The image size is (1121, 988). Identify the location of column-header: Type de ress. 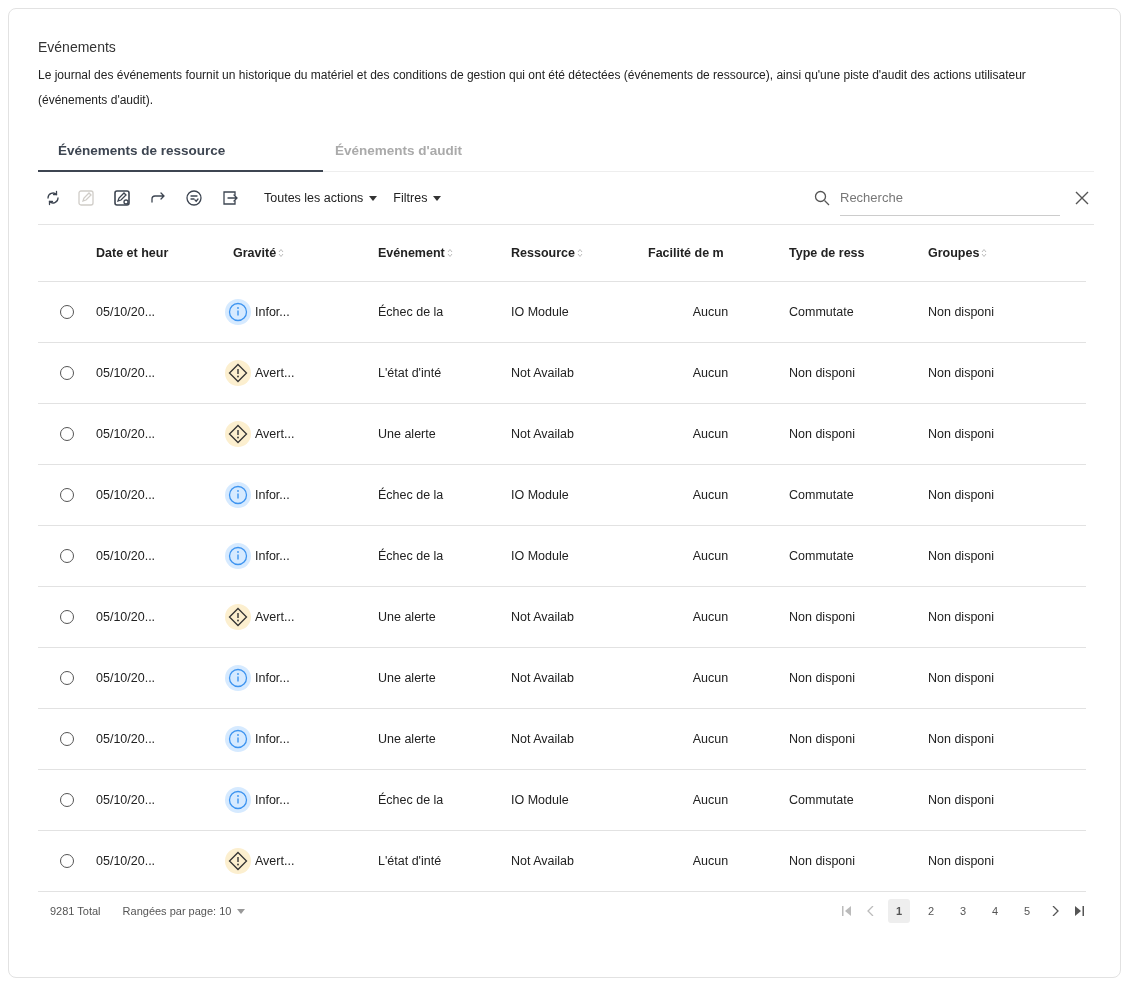
(827, 253).